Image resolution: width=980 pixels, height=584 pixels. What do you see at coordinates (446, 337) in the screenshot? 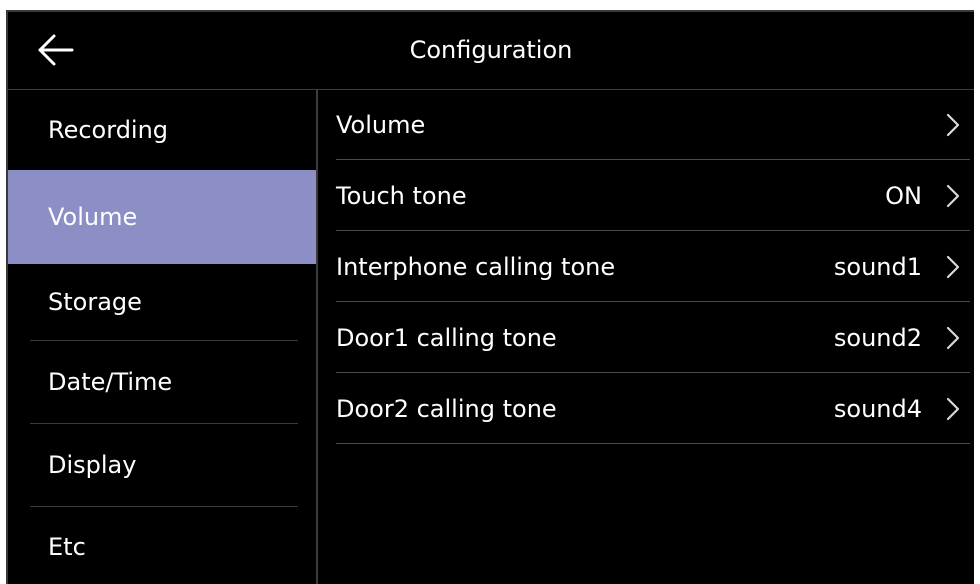
I see `setting-label: Door1 calling tone` at bounding box center [446, 337].